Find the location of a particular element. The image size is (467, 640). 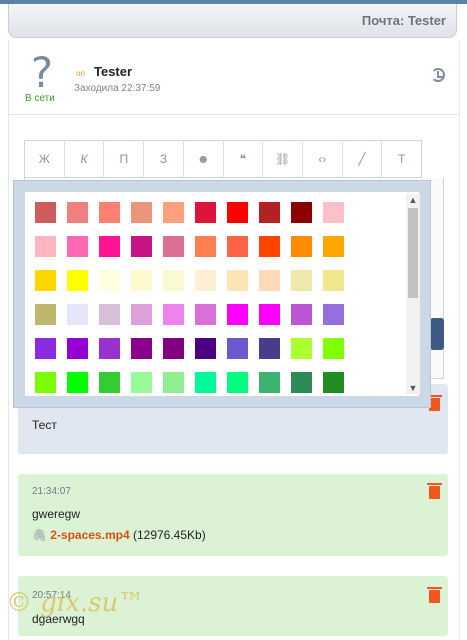

page-header: Почта: Tester is located at coordinates (232, 21).